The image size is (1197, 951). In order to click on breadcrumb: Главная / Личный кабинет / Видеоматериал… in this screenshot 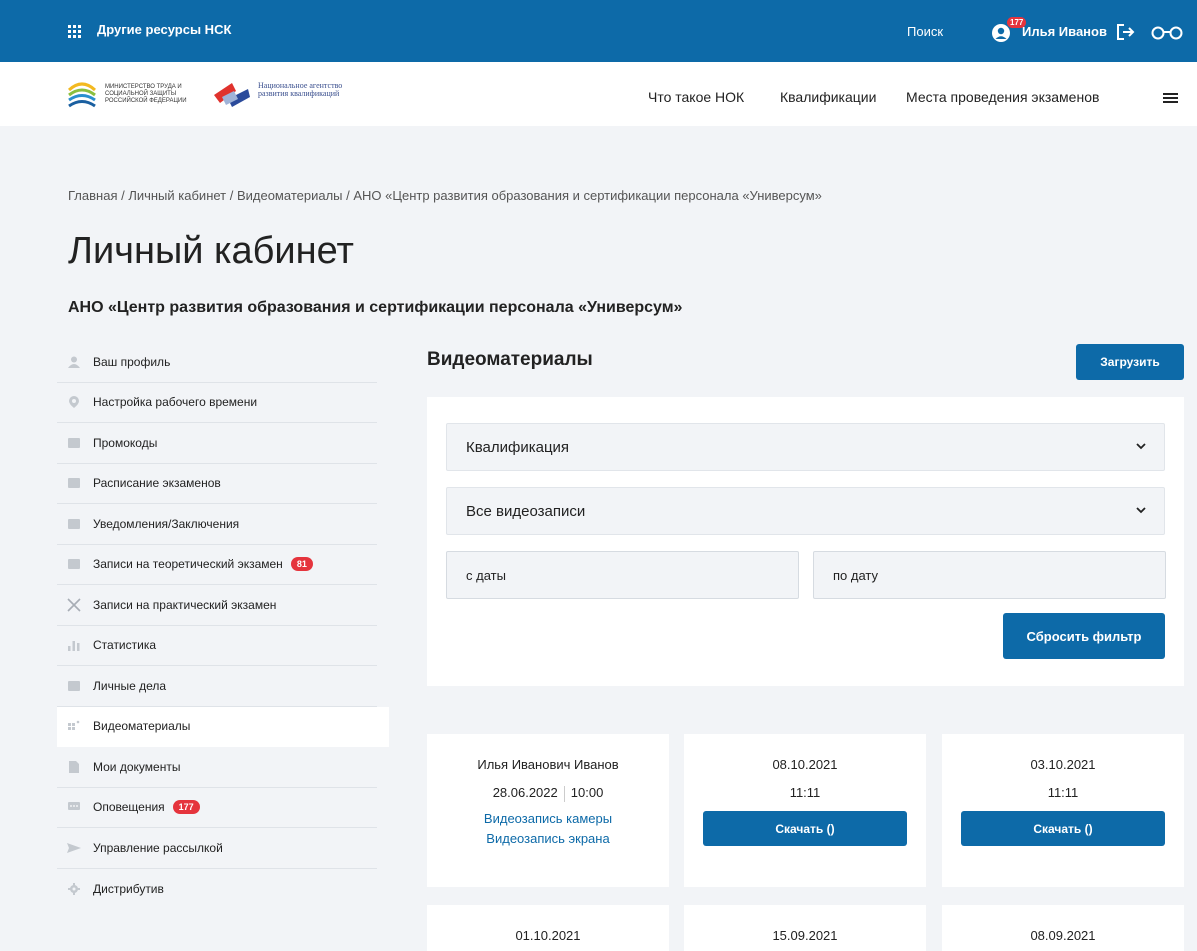, I will do `click(445, 195)`.